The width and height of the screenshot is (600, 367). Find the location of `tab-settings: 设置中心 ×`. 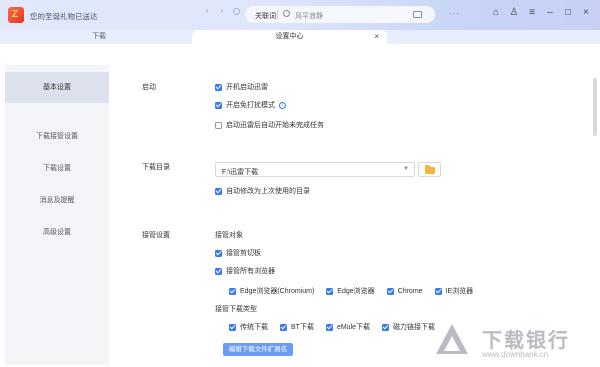

tab-settings: 设置中心 × is located at coordinates (289, 37).